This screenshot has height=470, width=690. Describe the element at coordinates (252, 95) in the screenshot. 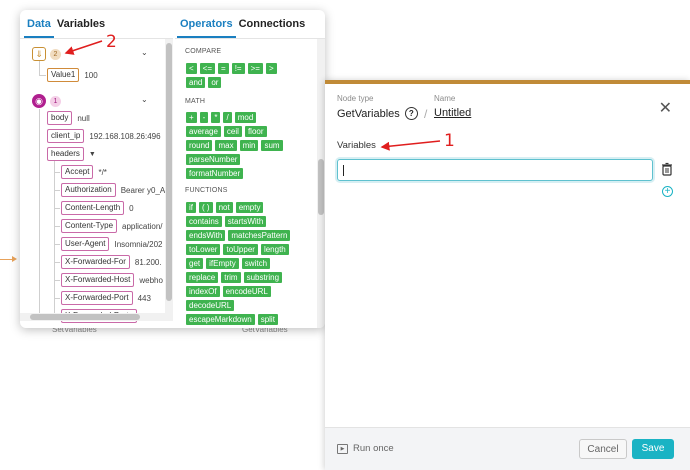

I see `annotation-arrows` at that location.